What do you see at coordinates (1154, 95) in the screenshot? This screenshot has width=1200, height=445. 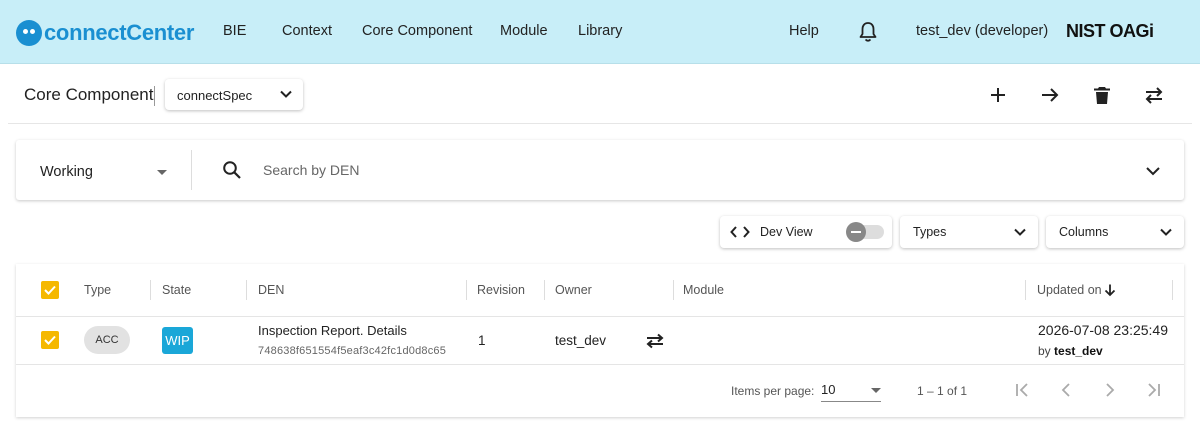 I see `transfer-icon` at bounding box center [1154, 95].